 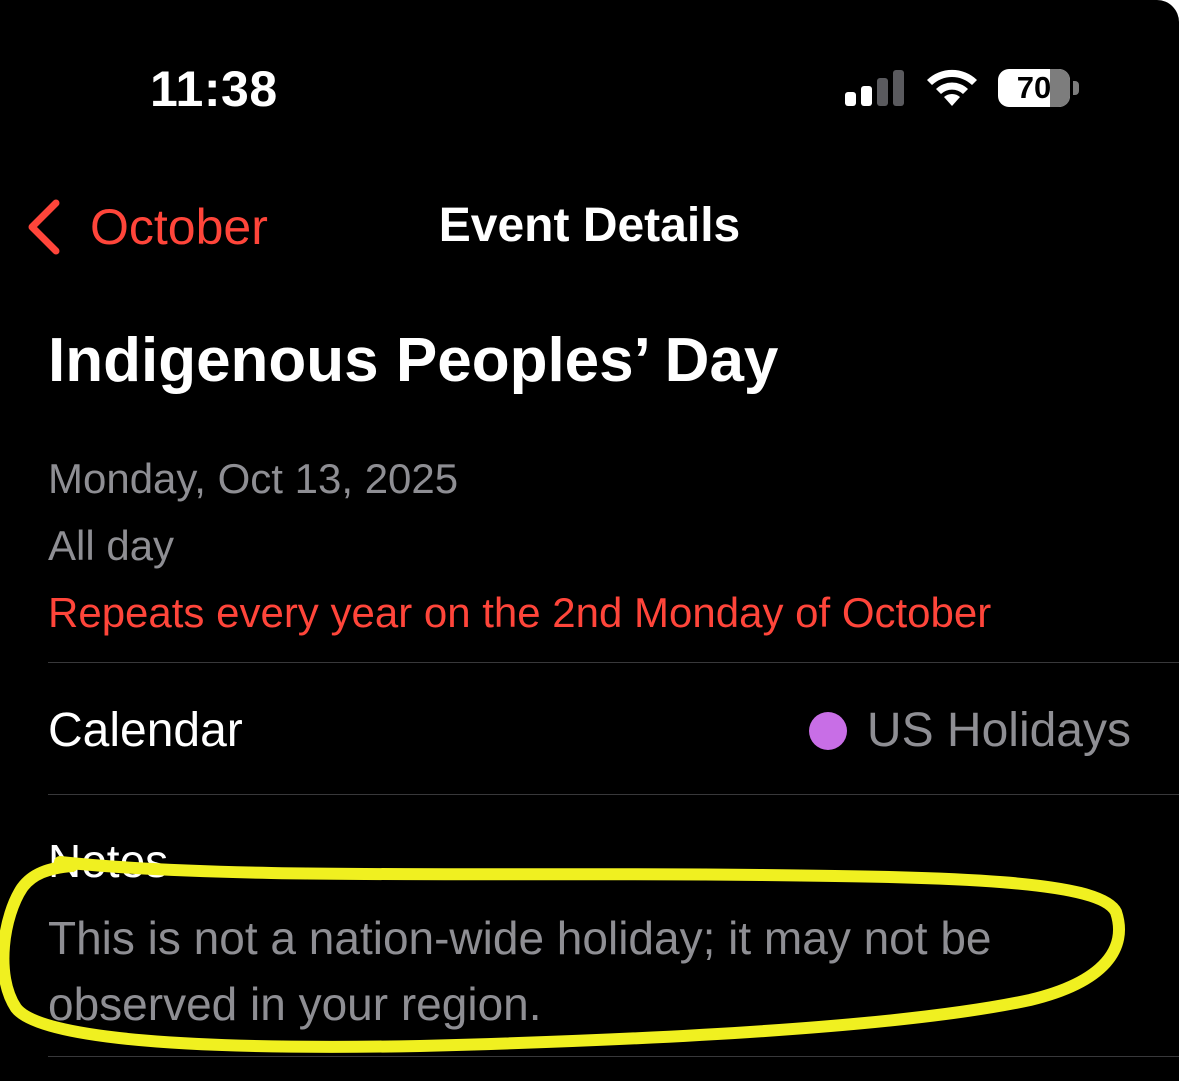 I want to click on event-title: Indigenous Peoples’ Day, so click(x=413, y=360).